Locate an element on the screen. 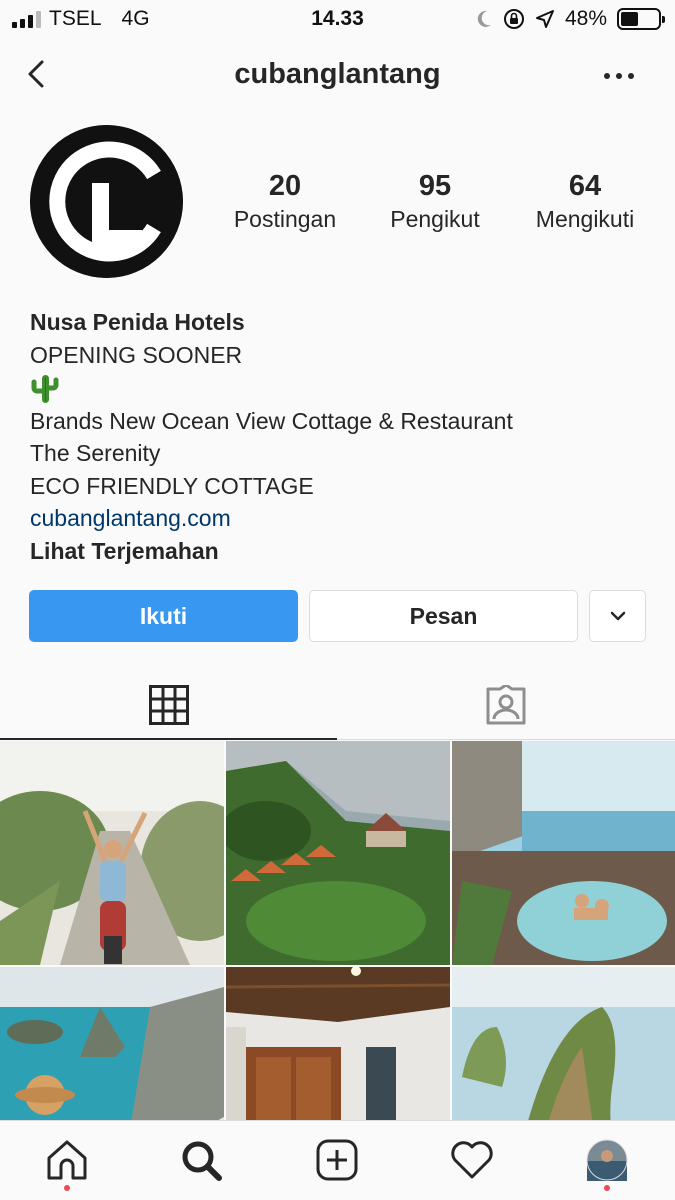  stat-posts: 20 Postingan is located at coordinates (285, 201).